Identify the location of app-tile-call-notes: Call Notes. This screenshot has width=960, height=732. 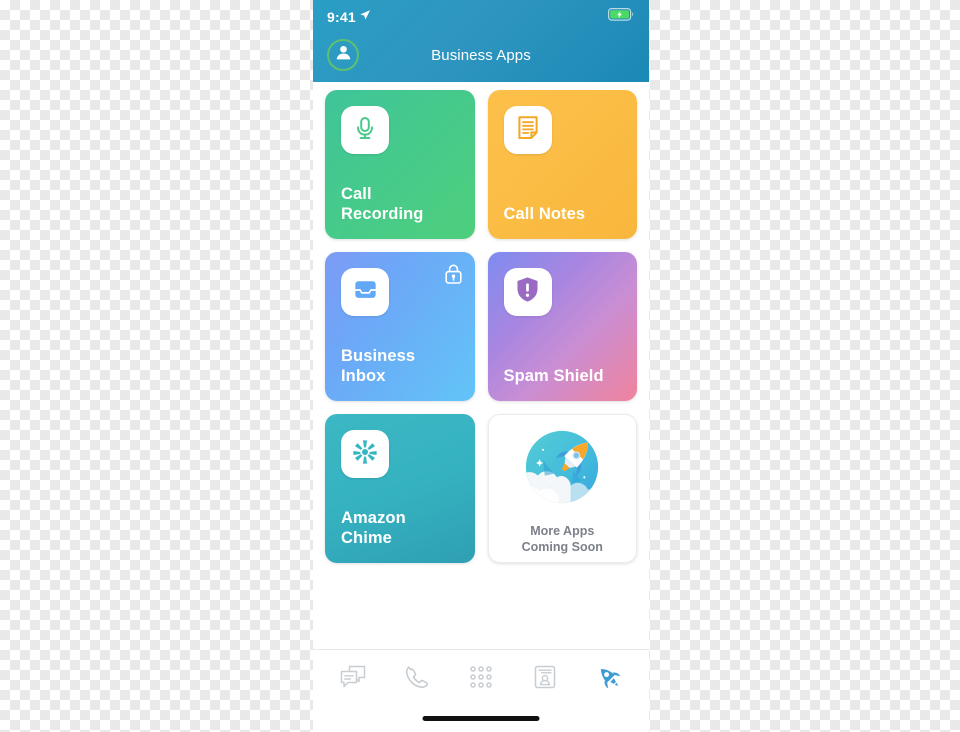
(562, 164).